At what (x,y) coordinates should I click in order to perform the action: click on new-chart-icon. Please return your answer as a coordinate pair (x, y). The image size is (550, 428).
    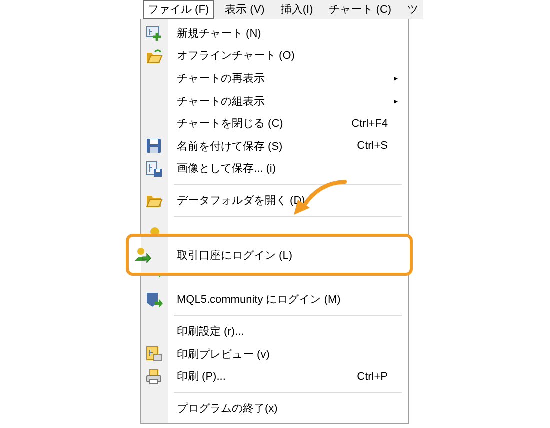
    Looking at the image, I should click on (154, 33).